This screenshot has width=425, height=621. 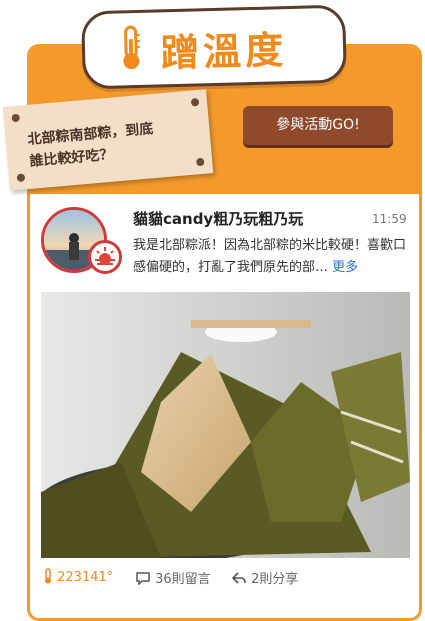 What do you see at coordinates (85, 577) in the screenshot?
I see `temperature-value: 223141°` at bounding box center [85, 577].